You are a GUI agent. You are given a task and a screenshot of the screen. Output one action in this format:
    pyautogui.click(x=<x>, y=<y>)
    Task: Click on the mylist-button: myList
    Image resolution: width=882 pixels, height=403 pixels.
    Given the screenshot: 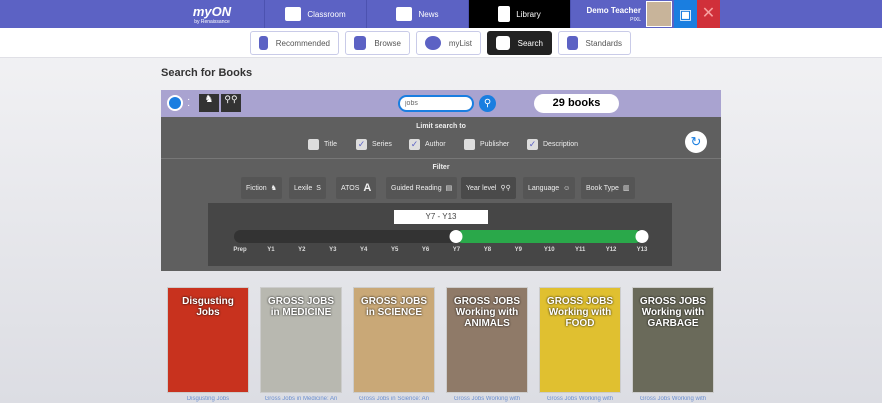 What is the action you would take?
    pyautogui.click(x=448, y=43)
    